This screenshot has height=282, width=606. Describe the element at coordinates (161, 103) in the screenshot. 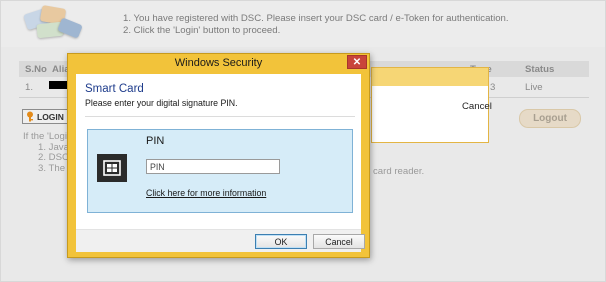

I see `pin-instruction: Please enter your digital signature PIN.` at that location.